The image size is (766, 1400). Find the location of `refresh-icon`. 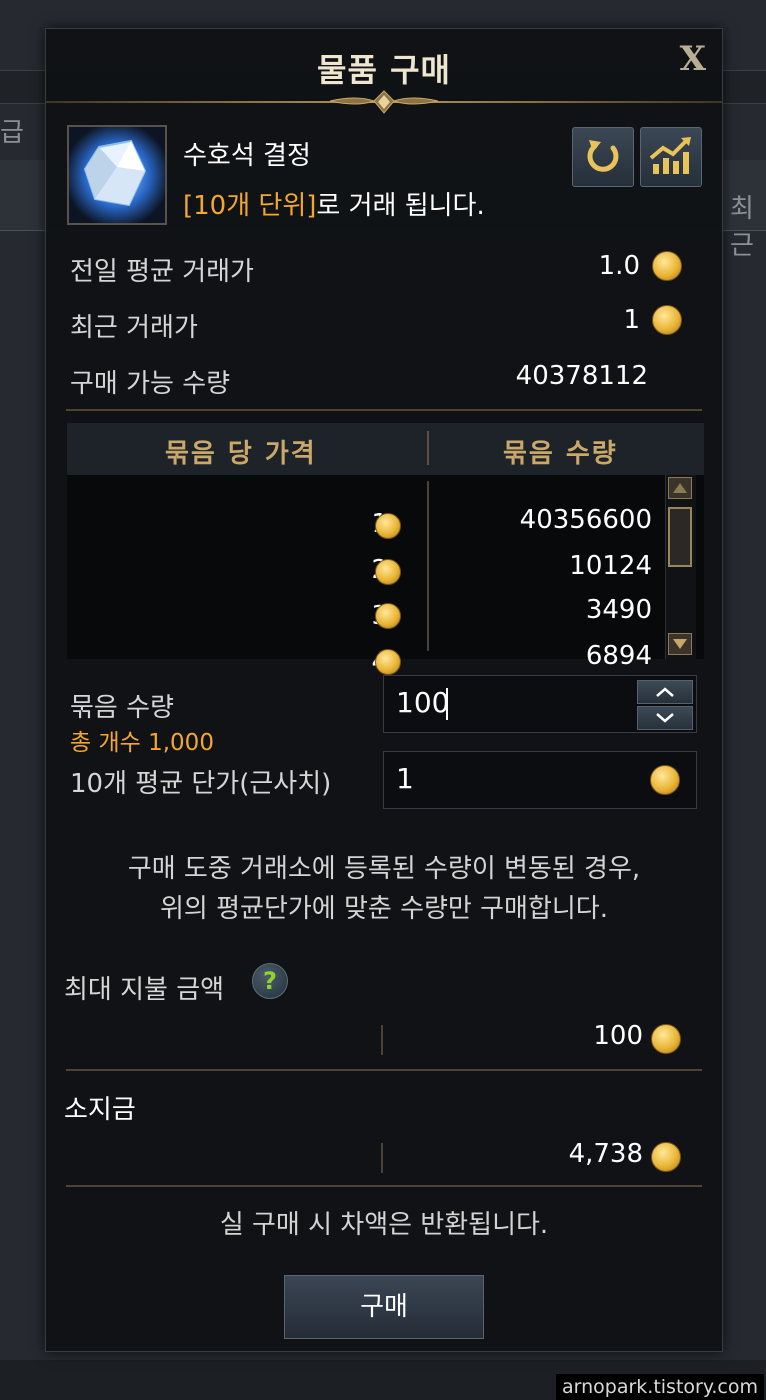

refresh-icon is located at coordinates (603, 156).